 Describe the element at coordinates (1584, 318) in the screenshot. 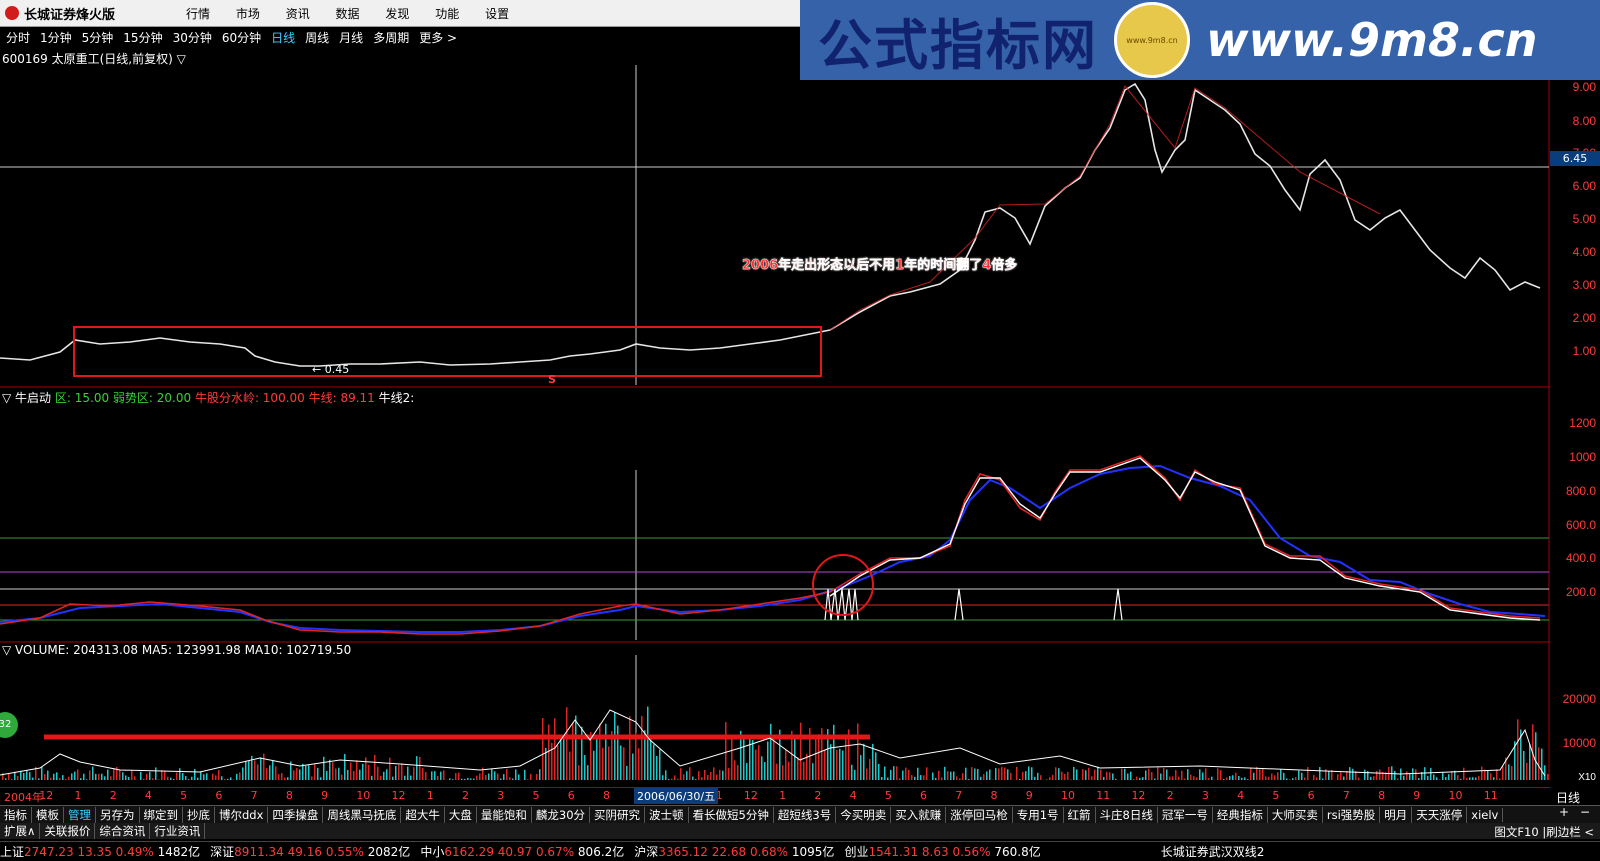

I see `price-tick: 2.00` at that location.